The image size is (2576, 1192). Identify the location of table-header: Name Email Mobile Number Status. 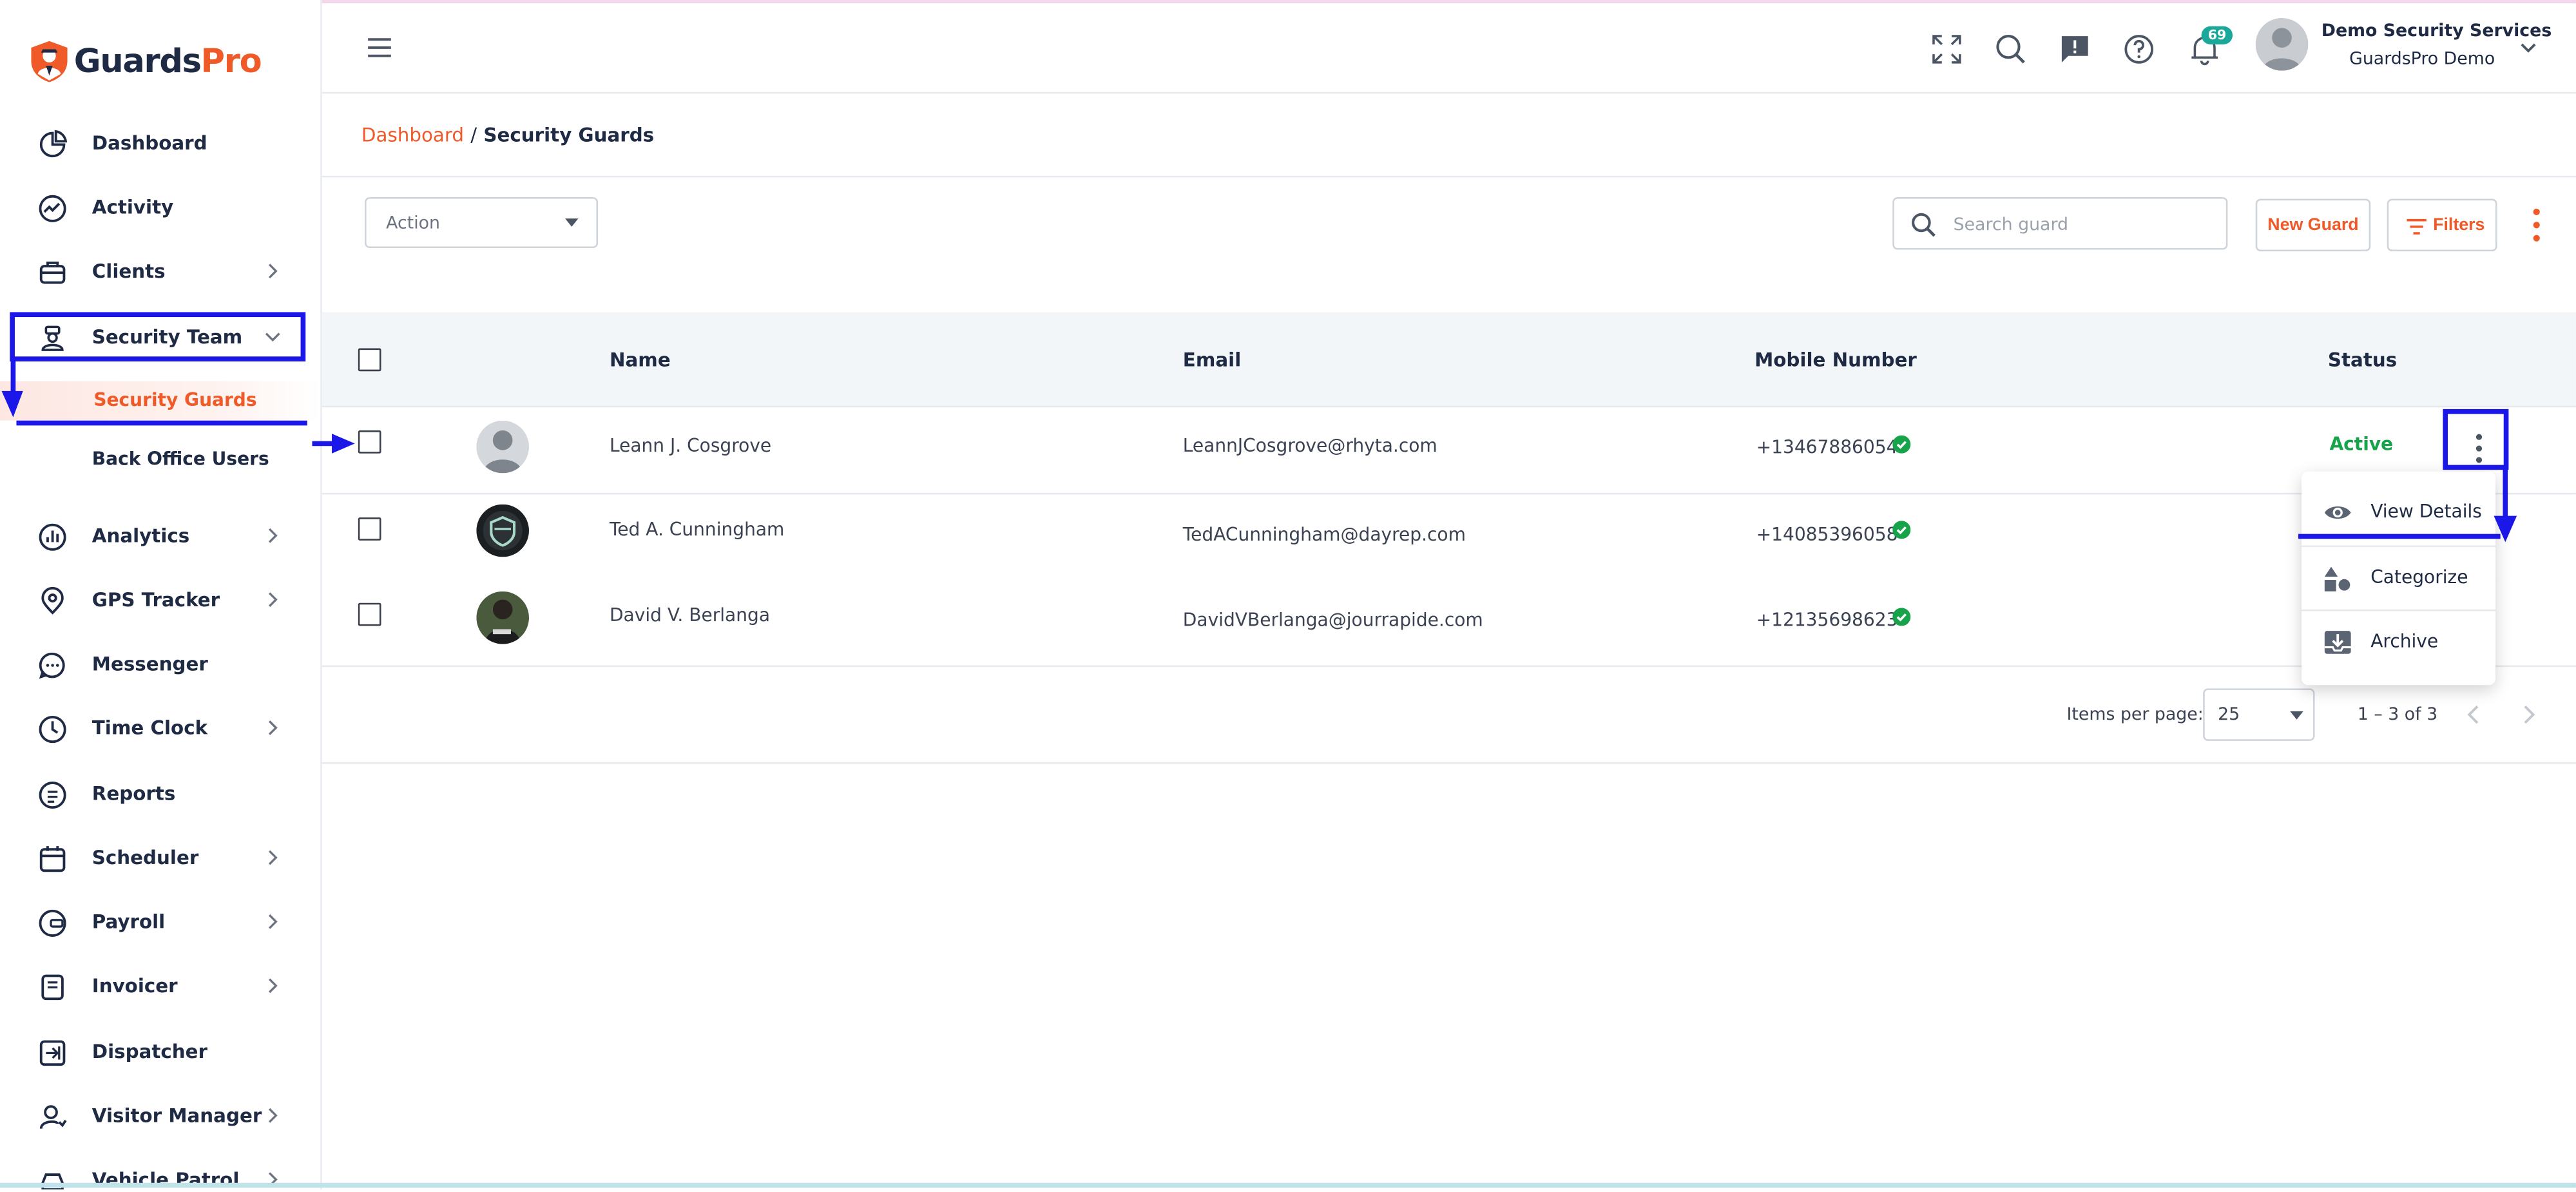
(1449, 360).